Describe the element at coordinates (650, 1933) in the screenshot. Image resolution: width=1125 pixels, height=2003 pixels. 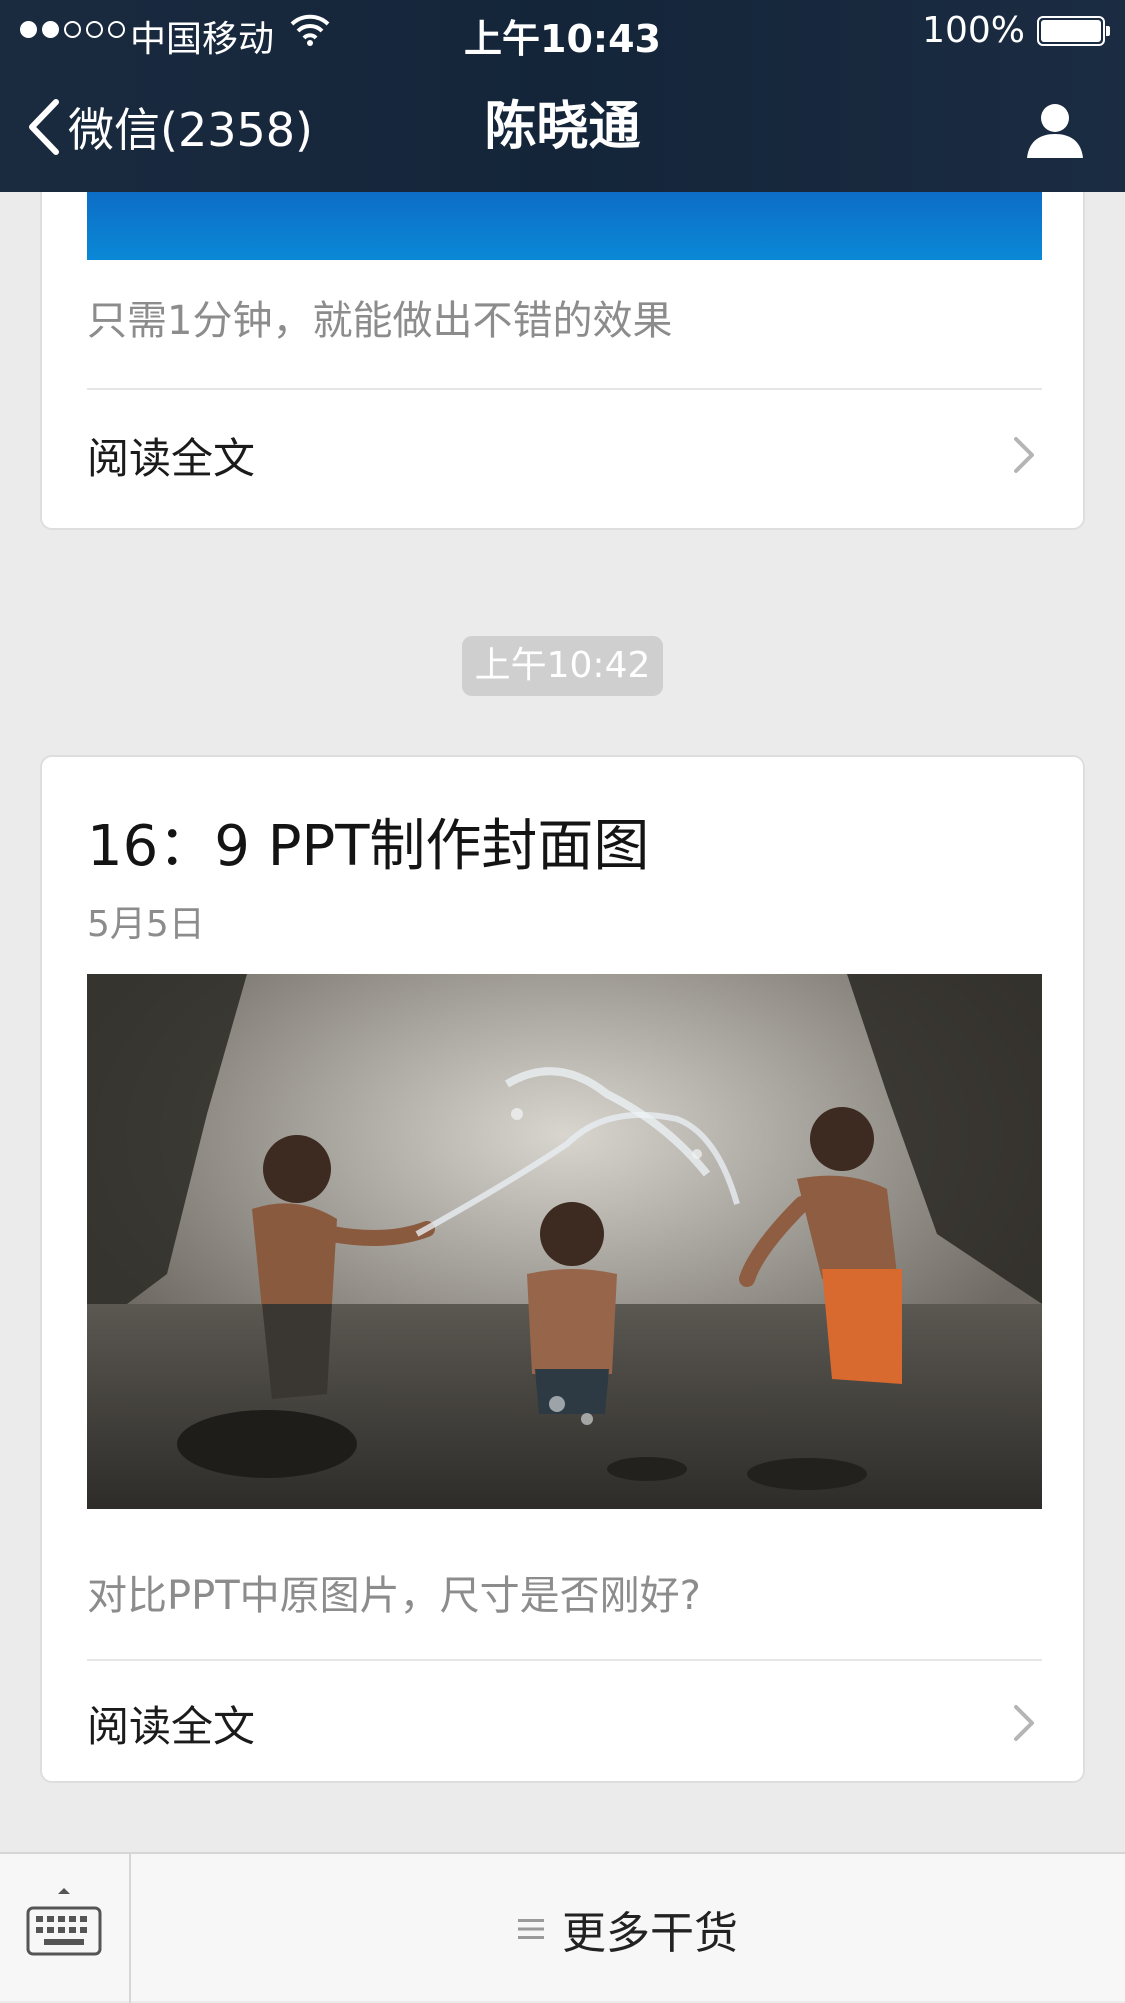
I see `more-content-label: 更多干货` at that location.